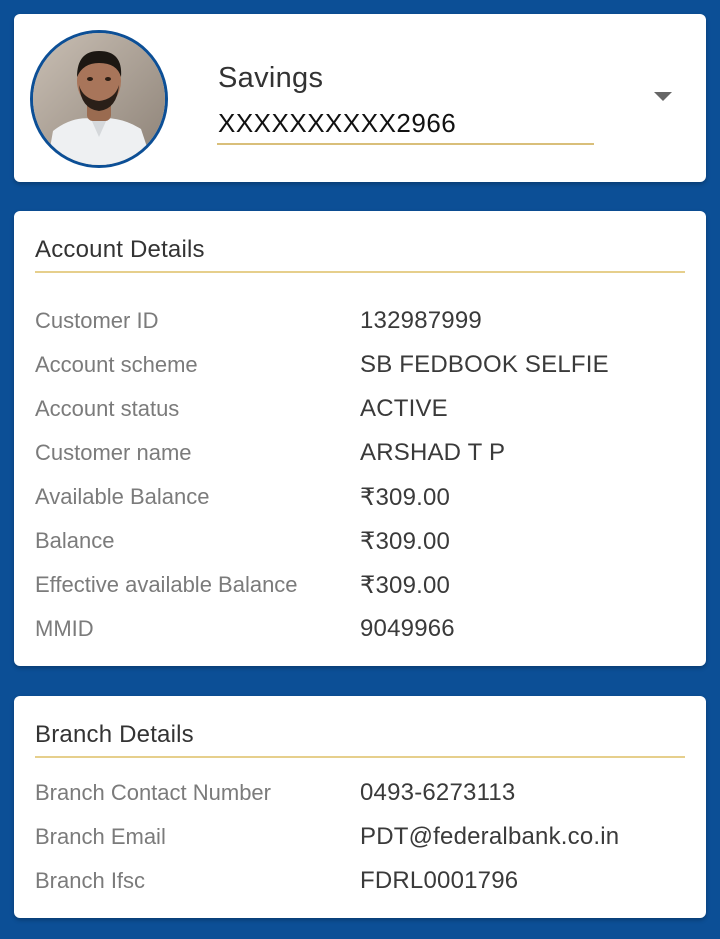  What do you see at coordinates (271, 78) in the screenshot?
I see `account-type: Savings` at bounding box center [271, 78].